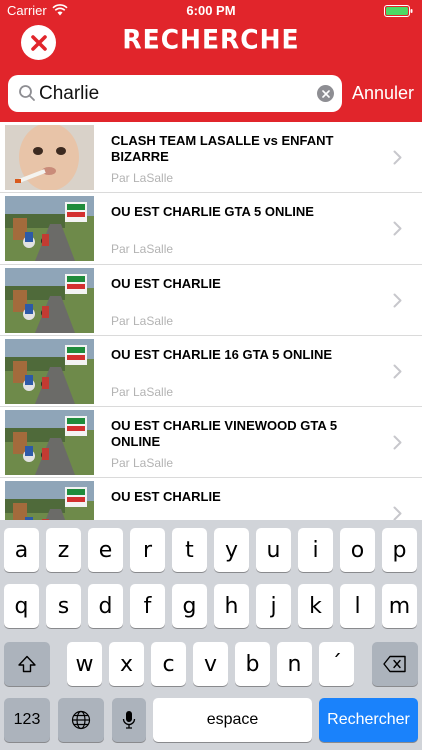 This screenshot has height=750, width=422. What do you see at coordinates (27, 720) in the screenshot?
I see `numbers-key: 123` at bounding box center [27, 720].